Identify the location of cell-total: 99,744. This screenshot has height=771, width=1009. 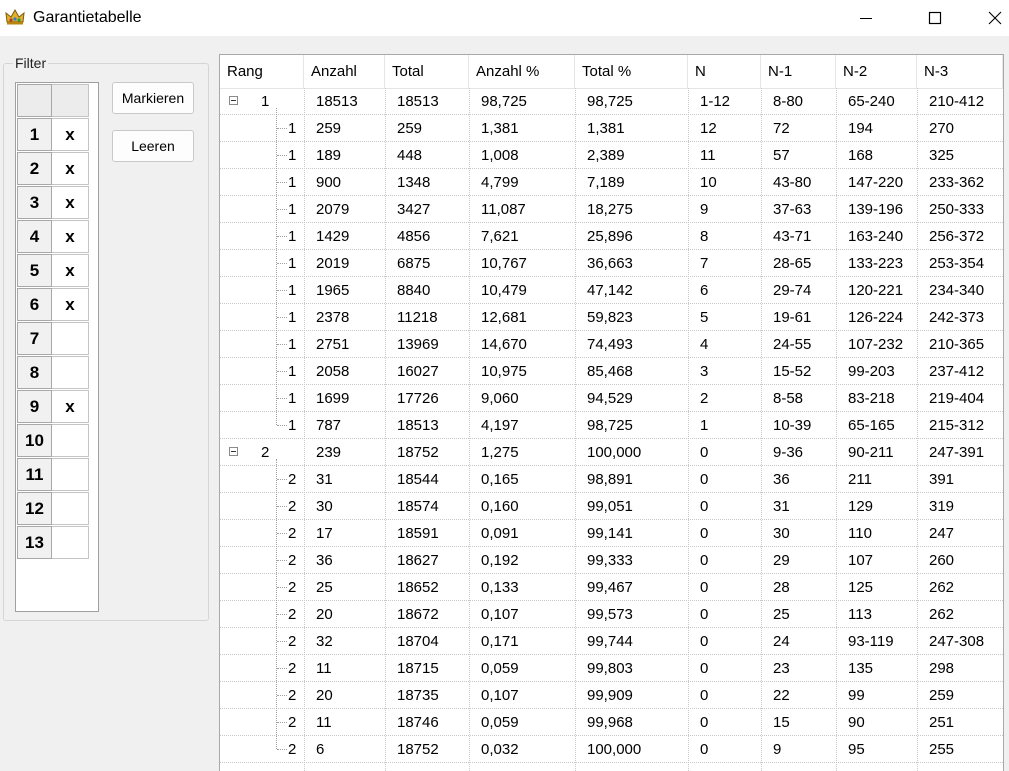
(610, 641).